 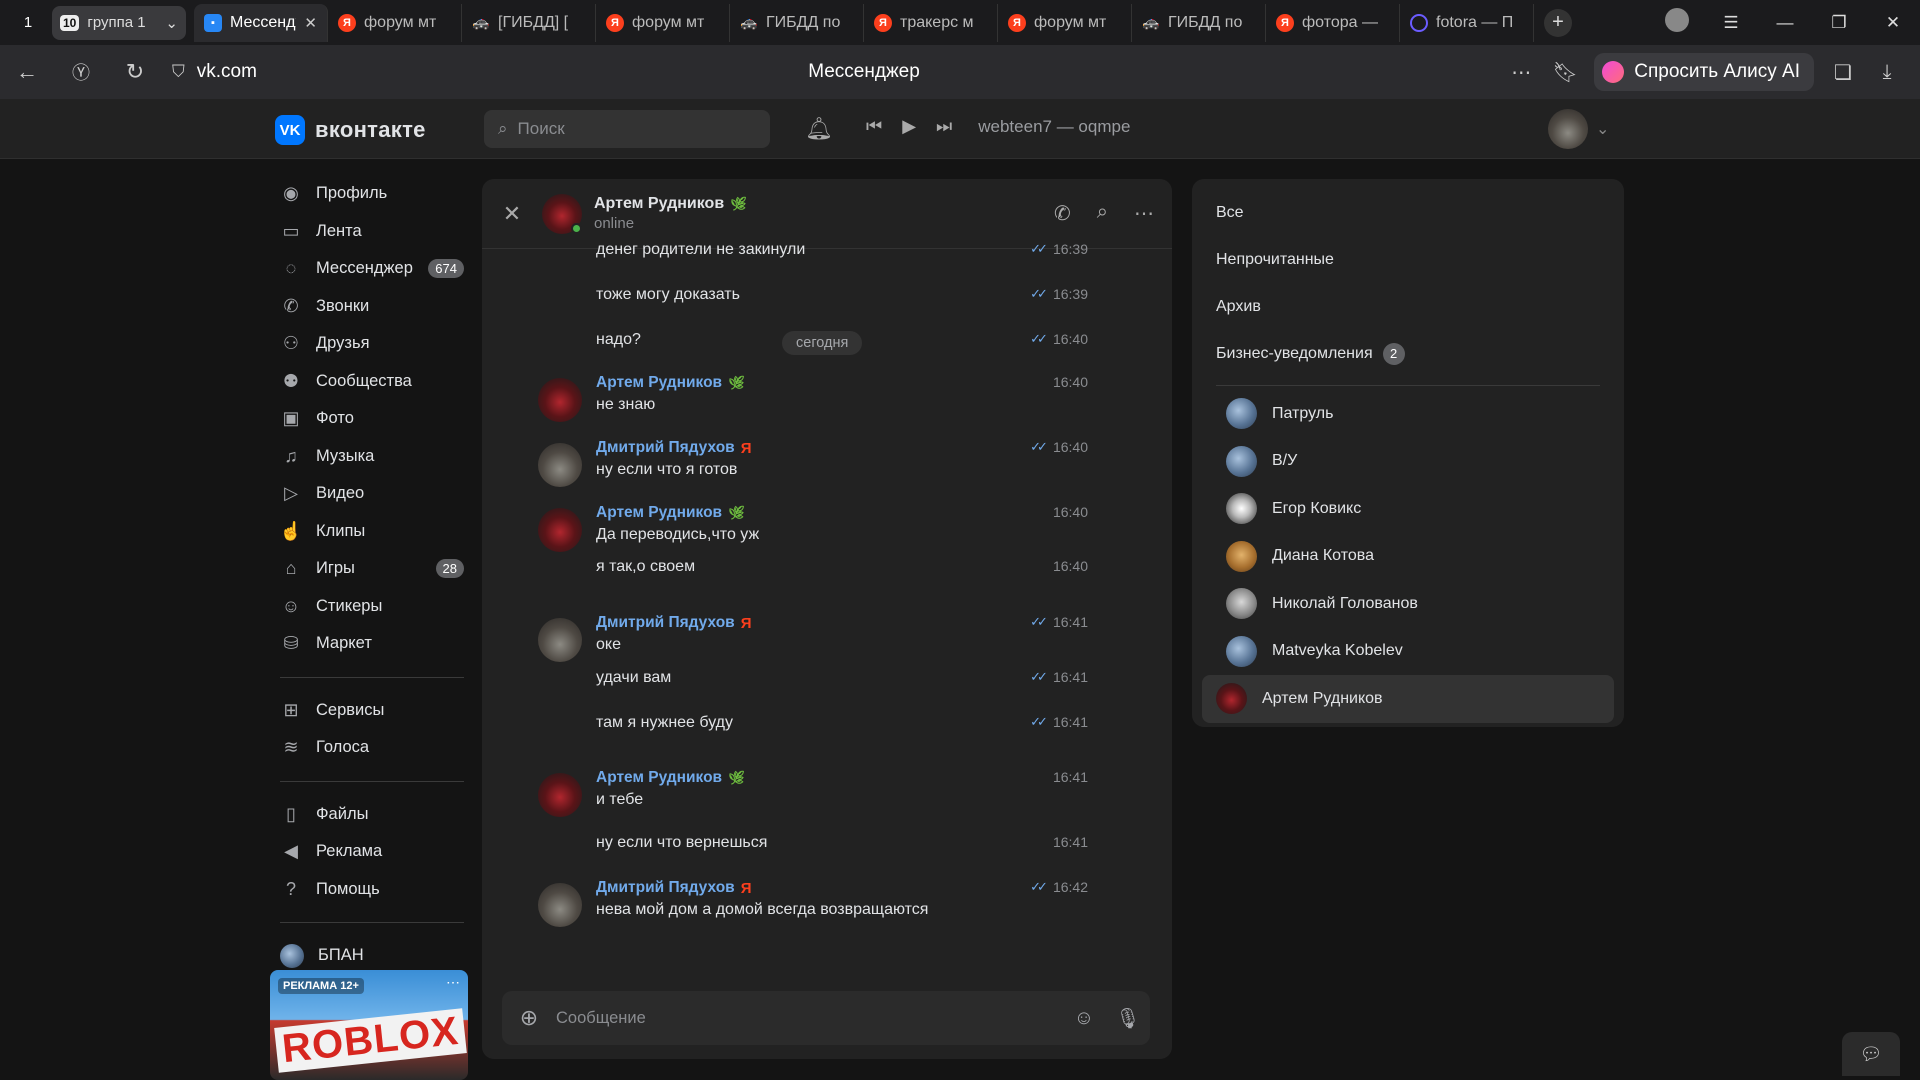 What do you see at coordinates (171, 23) in the screenshot?
I see `chevron-down-icon: ⌄` at bounding box center [171, 23].